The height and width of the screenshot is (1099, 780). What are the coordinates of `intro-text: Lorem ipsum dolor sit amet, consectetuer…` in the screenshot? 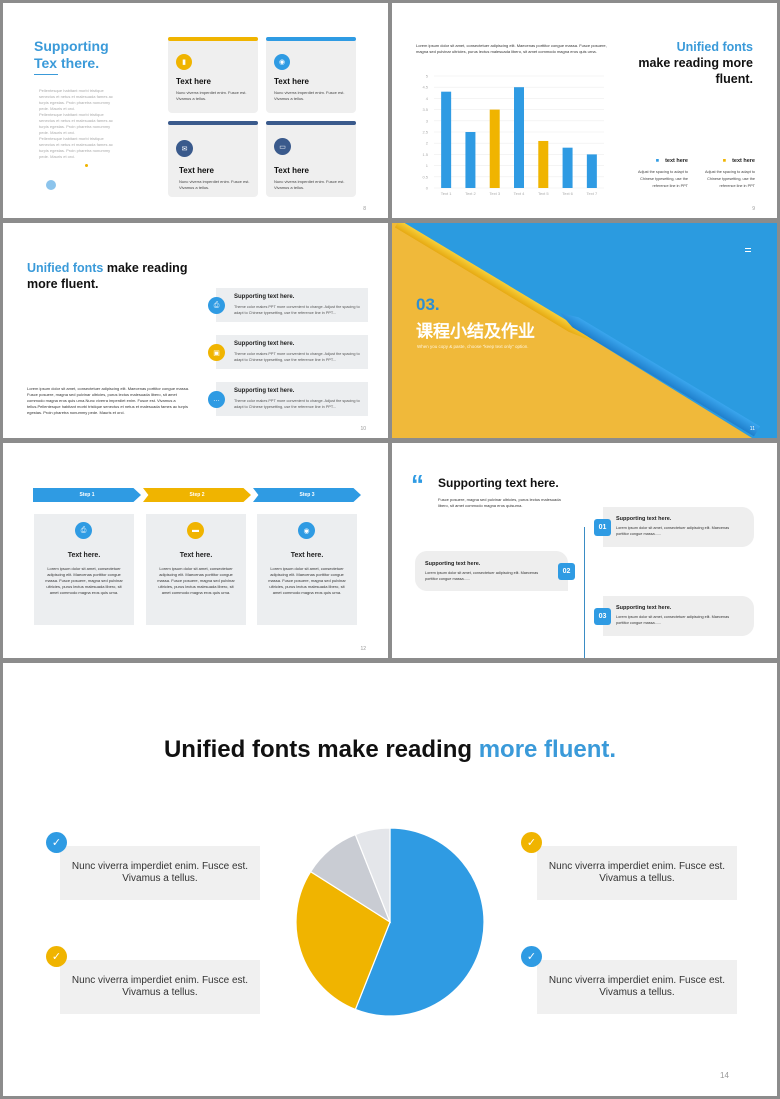 It's located at (511, 48).